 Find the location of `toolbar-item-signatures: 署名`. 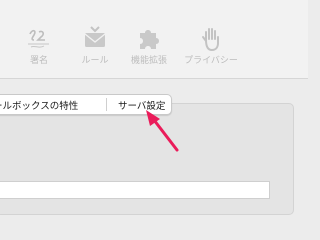

toolbar-item-signatures: 署名 is located at coordinates (39, 48).